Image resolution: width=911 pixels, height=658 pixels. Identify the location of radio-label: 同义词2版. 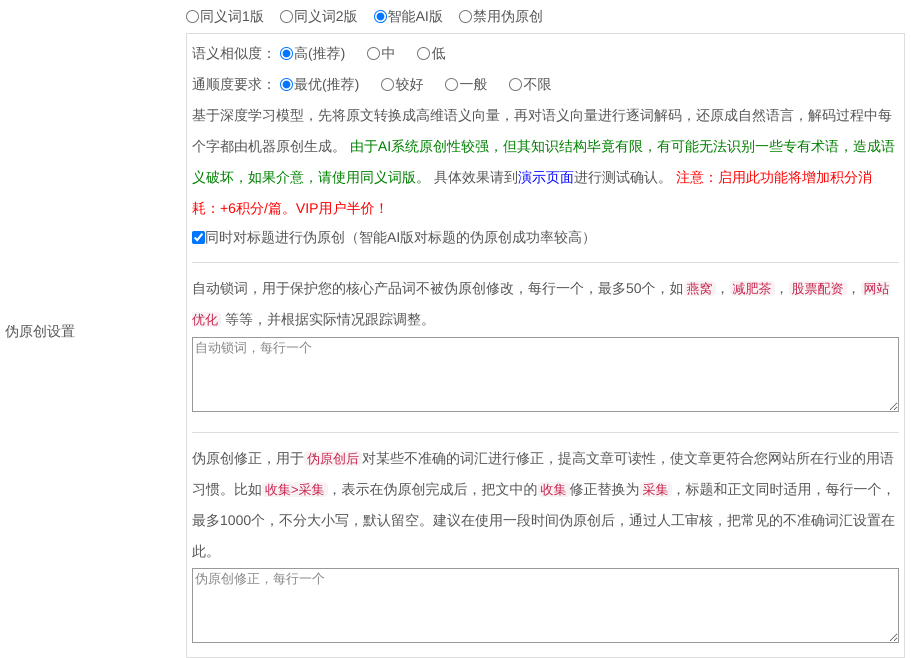
(326, 16).